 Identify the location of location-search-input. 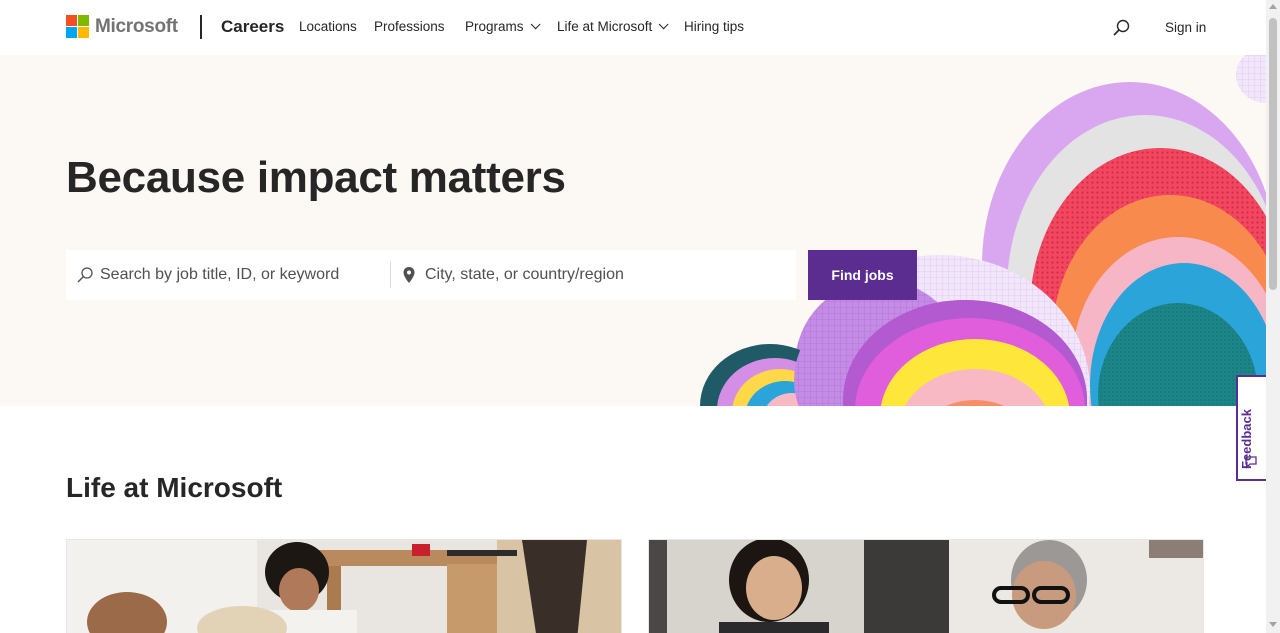
(605, 275).